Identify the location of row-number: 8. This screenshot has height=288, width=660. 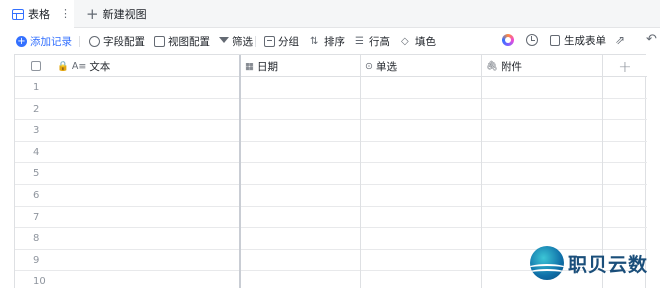
(36, 239).